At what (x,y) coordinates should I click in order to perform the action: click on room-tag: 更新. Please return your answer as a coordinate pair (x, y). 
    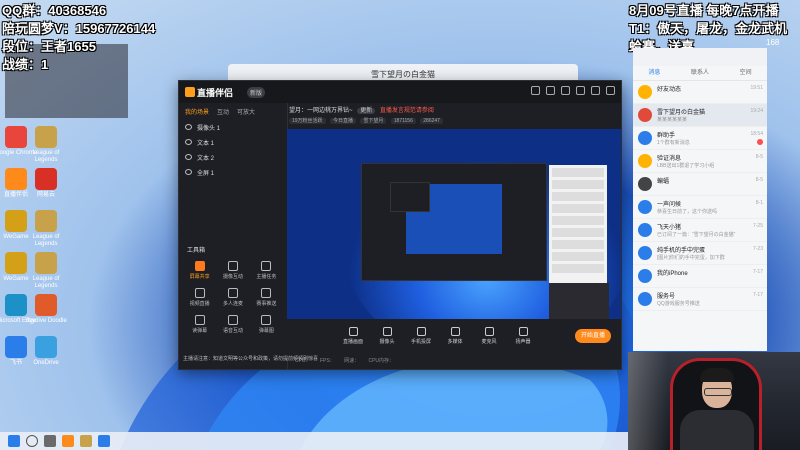
    Looking at the image, I should click on (366, 111).